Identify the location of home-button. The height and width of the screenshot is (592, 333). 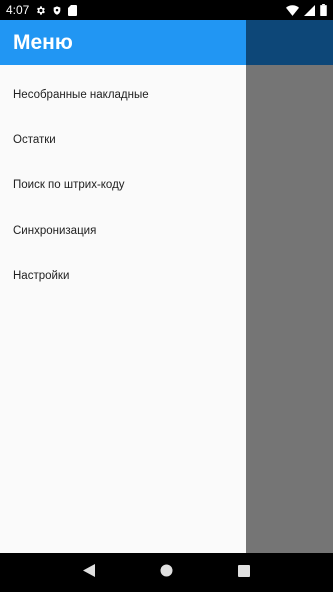
(166, 573).